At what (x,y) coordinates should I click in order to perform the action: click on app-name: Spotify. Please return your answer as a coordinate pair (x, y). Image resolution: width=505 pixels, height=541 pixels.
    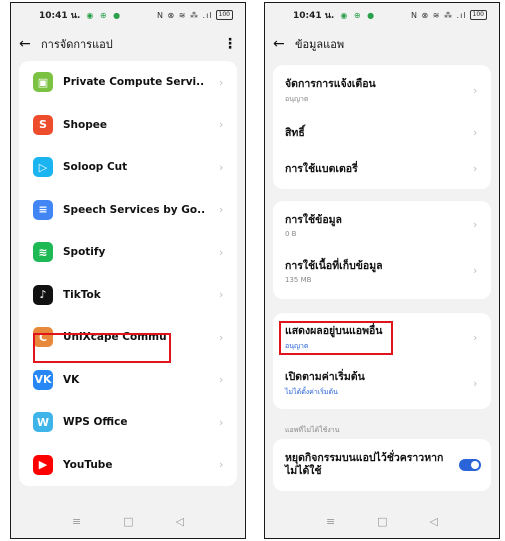
    Looking at the image, I should click on (84, 252).